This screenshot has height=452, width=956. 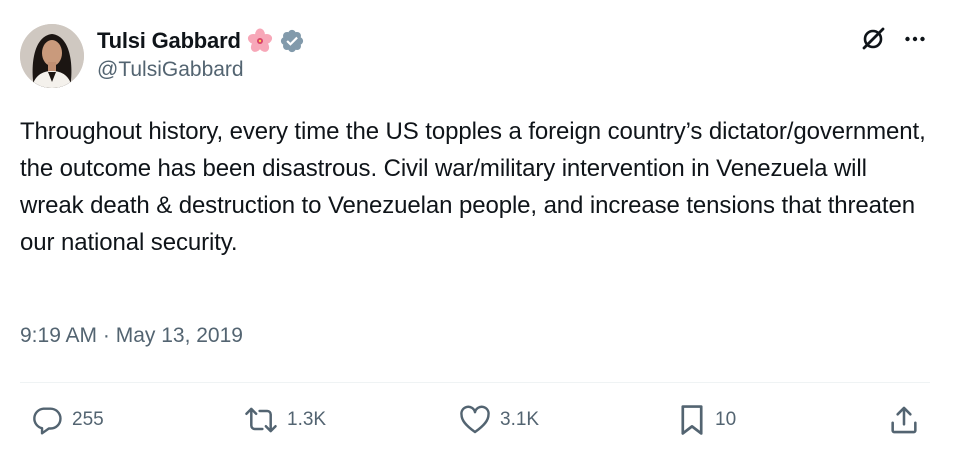 What do you see at coordinates (475, 382) in the screenshot?
I see `divider` at bounding box center [475, 382].